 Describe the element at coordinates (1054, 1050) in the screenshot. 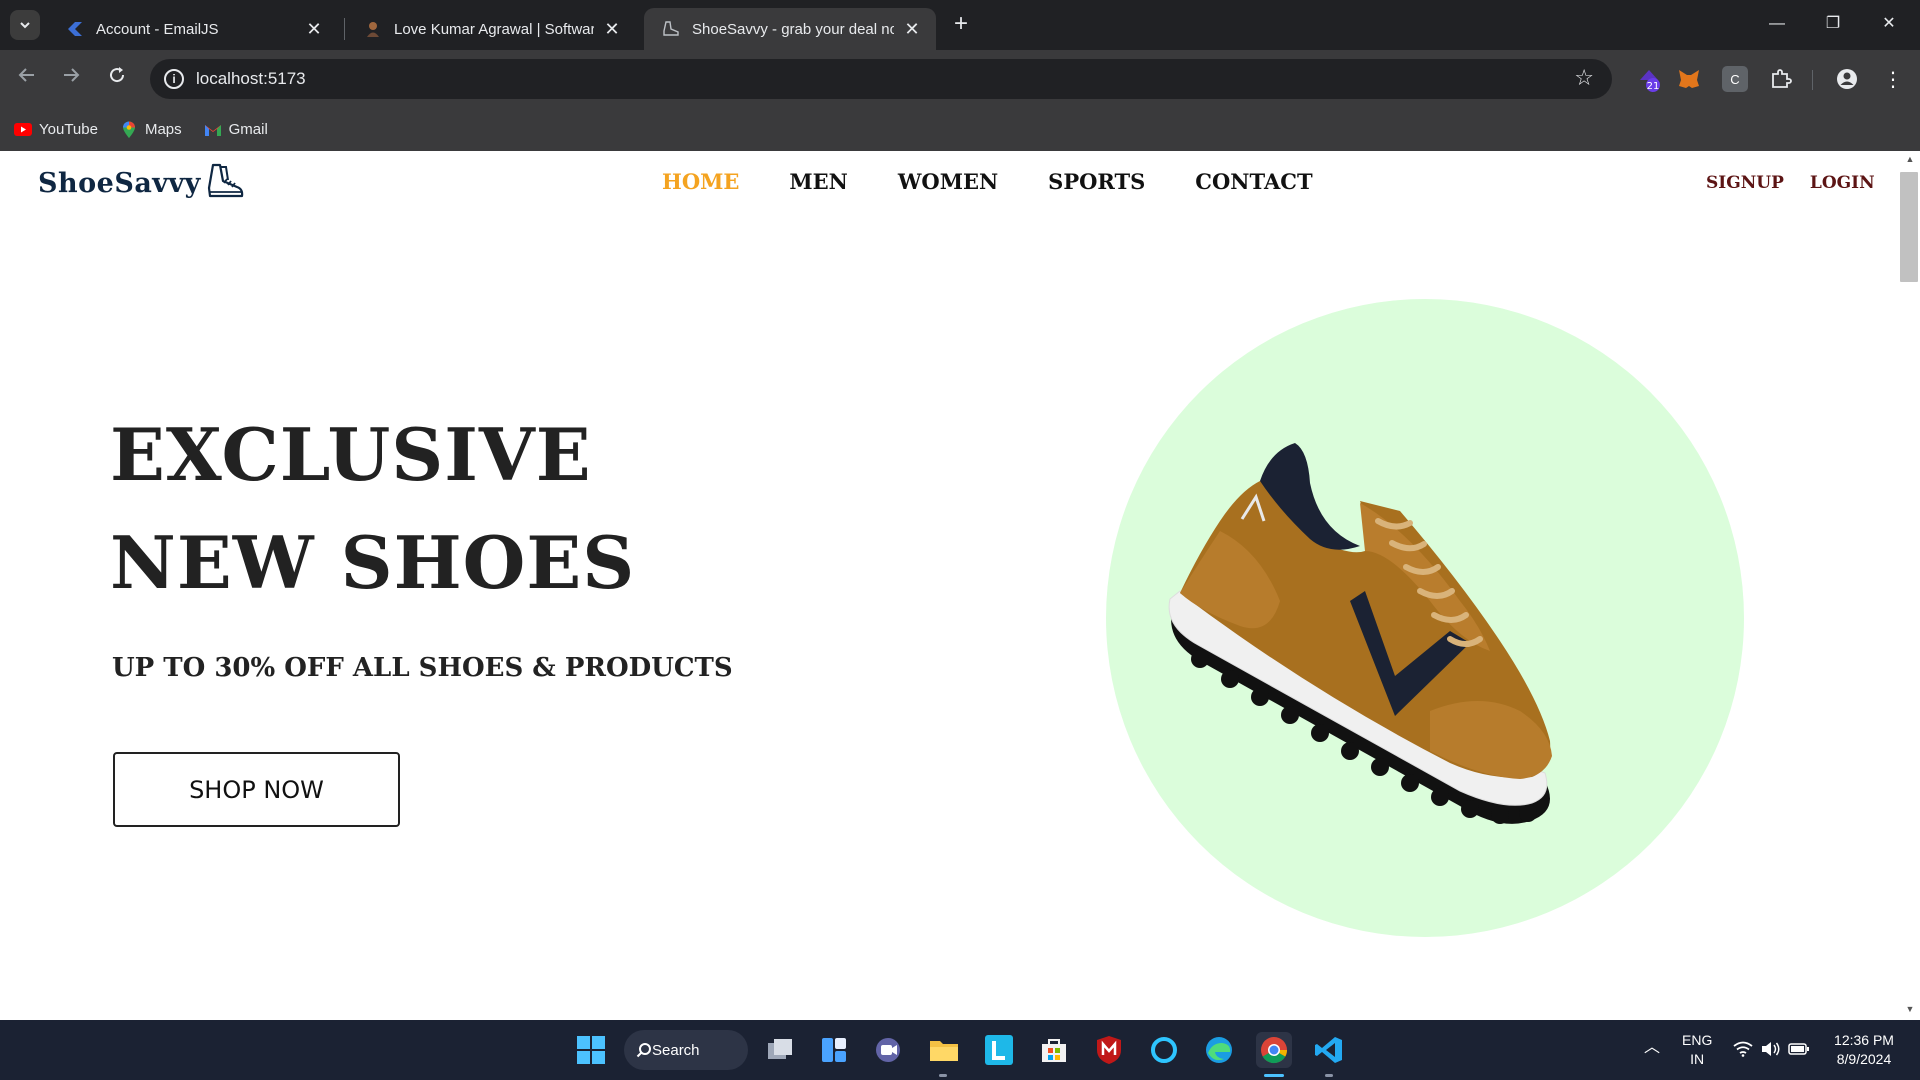

I see `microsoft-store-icon` at that location.